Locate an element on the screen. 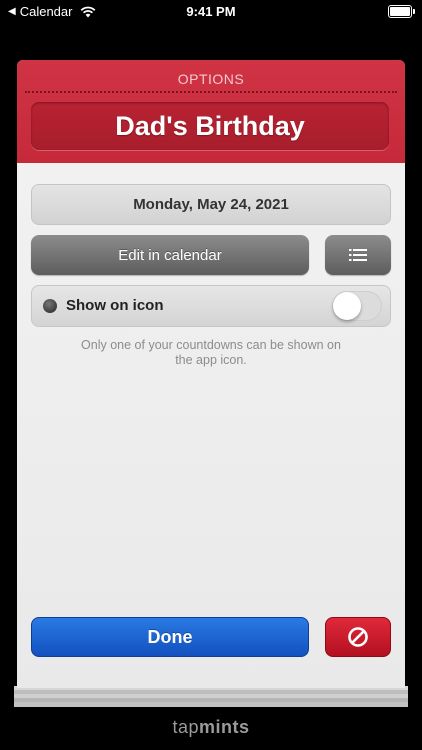  battery-icon is located at coordinates (401, 11).